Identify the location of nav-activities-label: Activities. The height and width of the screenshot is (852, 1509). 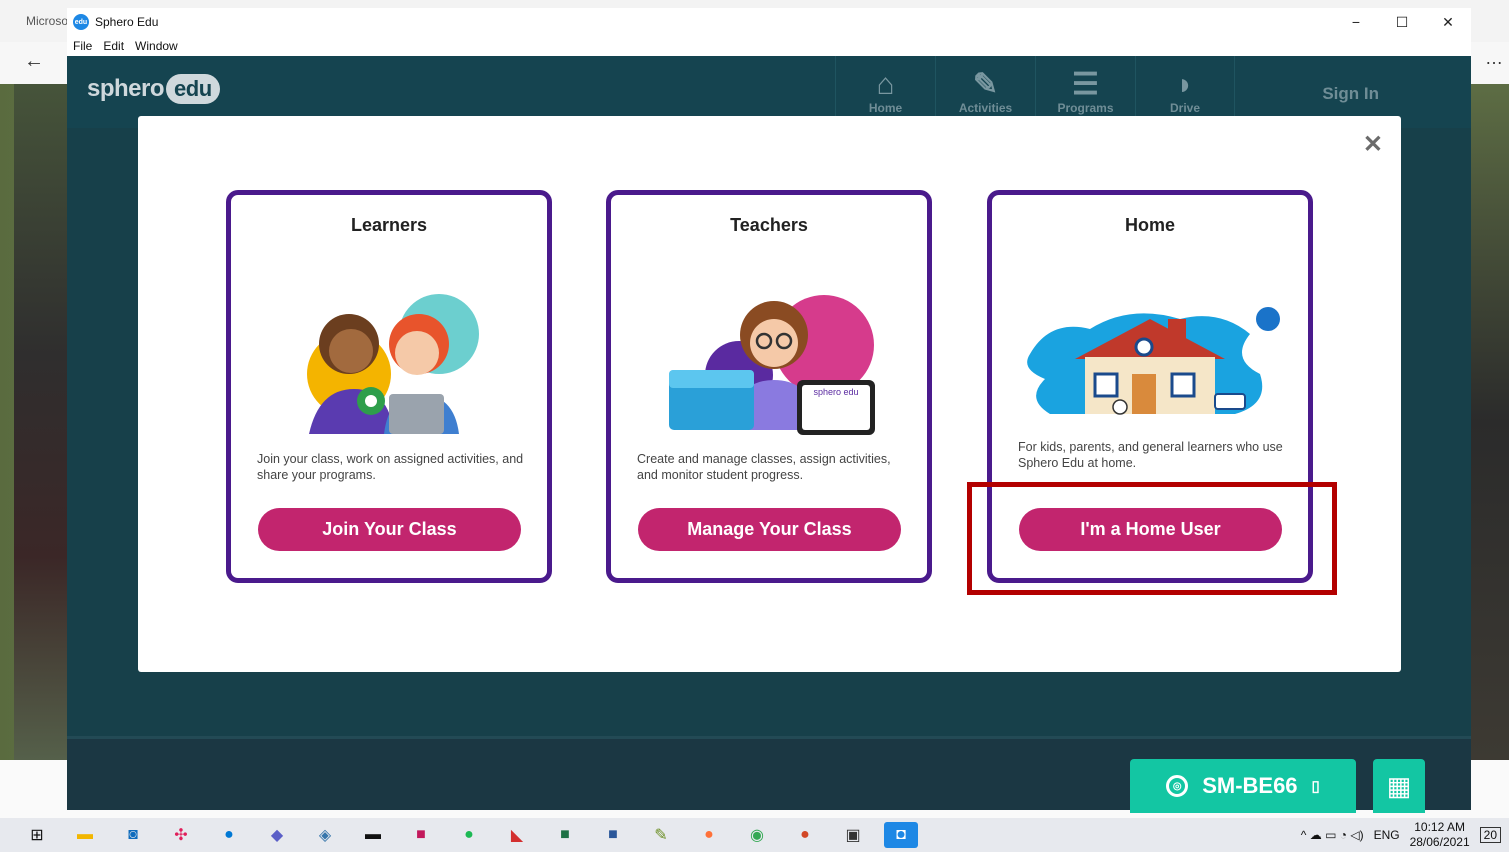
(985, 108).